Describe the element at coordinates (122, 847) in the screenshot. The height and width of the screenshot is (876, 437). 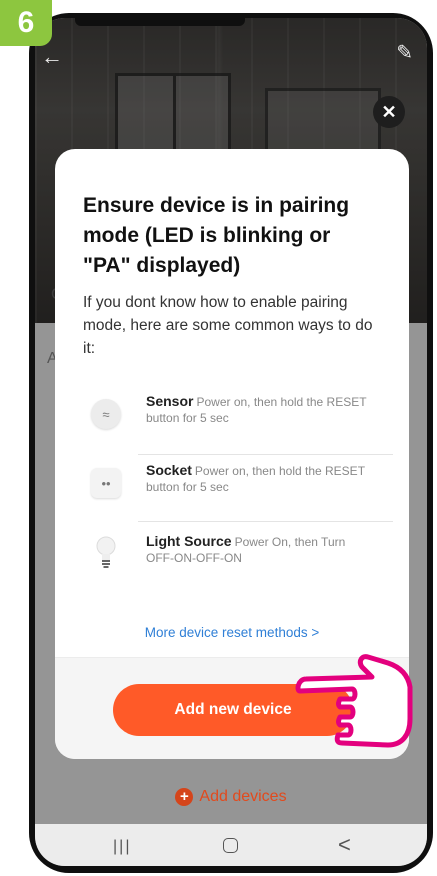
I see `recent-apps-icon: |||` at that location.